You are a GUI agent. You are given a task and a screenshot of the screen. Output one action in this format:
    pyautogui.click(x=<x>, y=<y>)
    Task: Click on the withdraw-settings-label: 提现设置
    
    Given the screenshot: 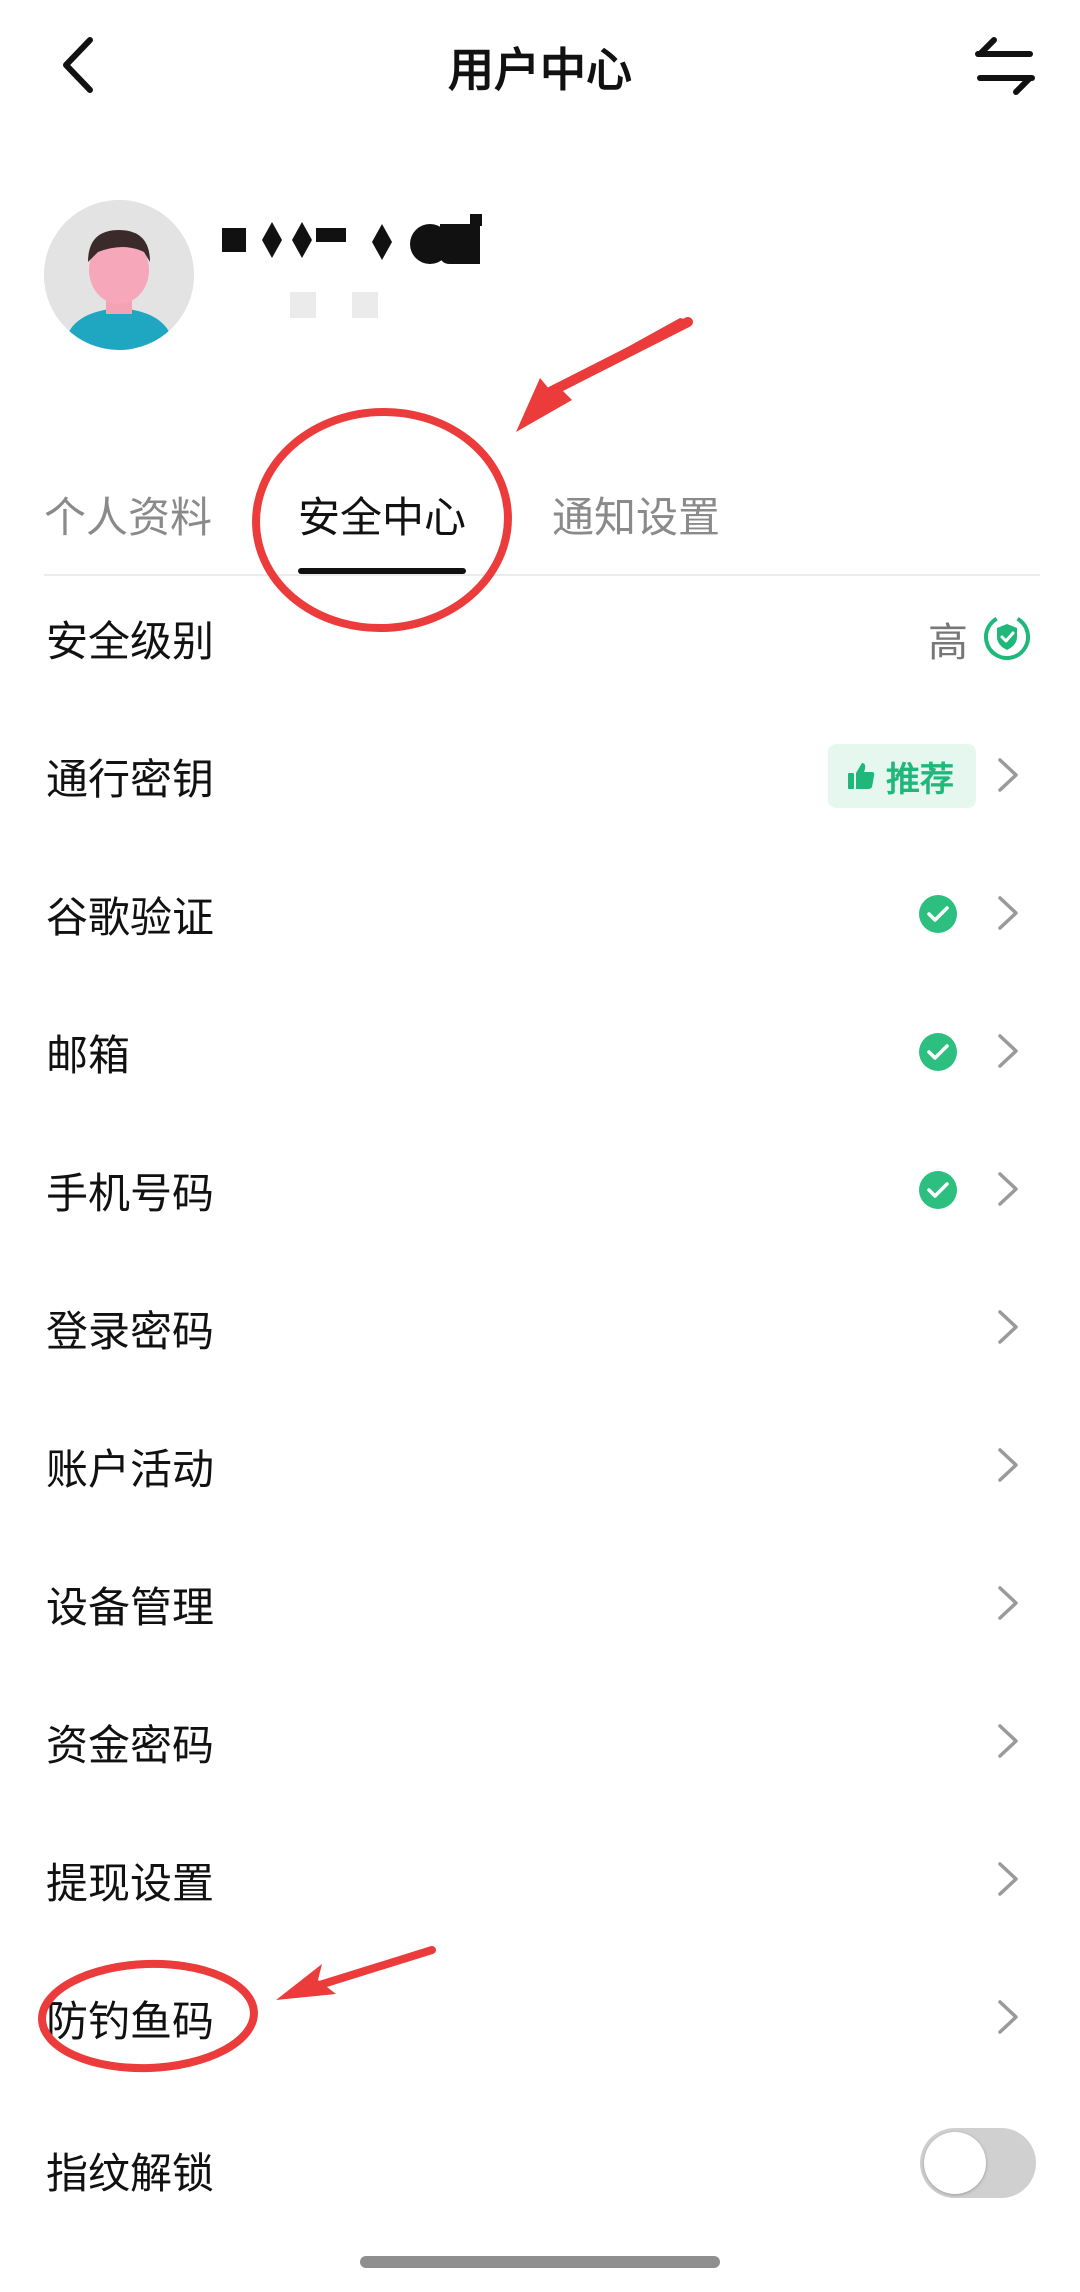 What is the action you would take?
    pyautogui.click(x=130, y=1883)
    